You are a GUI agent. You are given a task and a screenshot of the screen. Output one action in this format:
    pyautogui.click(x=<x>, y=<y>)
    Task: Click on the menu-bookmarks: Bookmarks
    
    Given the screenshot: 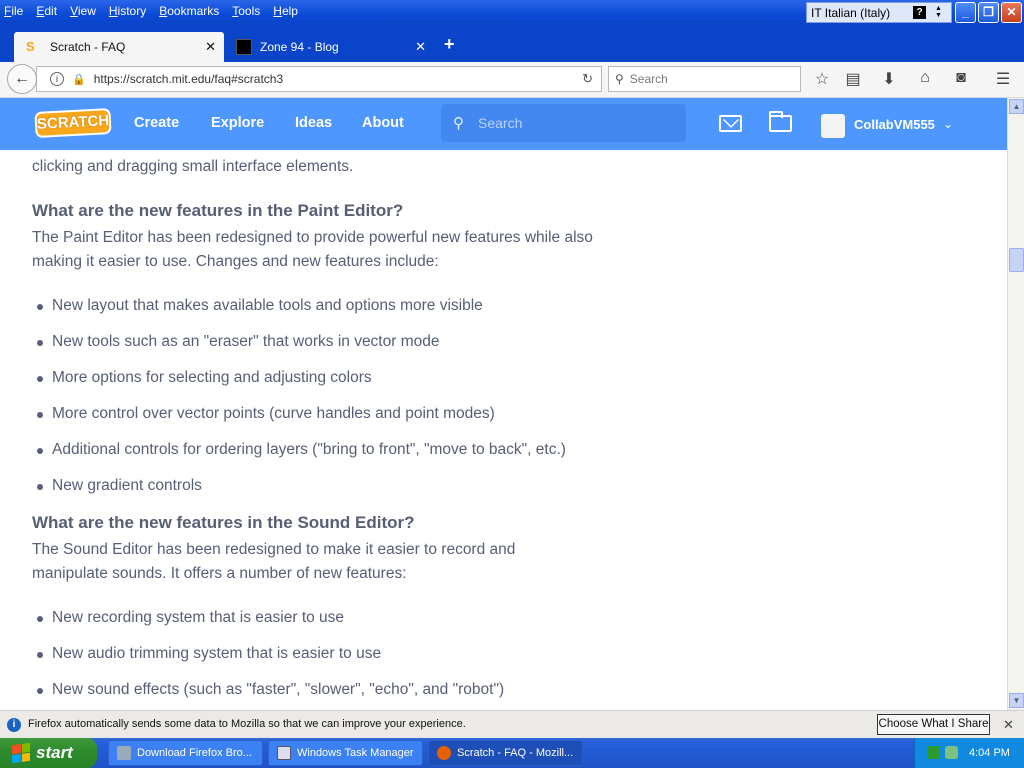 What is the action you would take?
    pyautogui.click(x=189, y=11)
    